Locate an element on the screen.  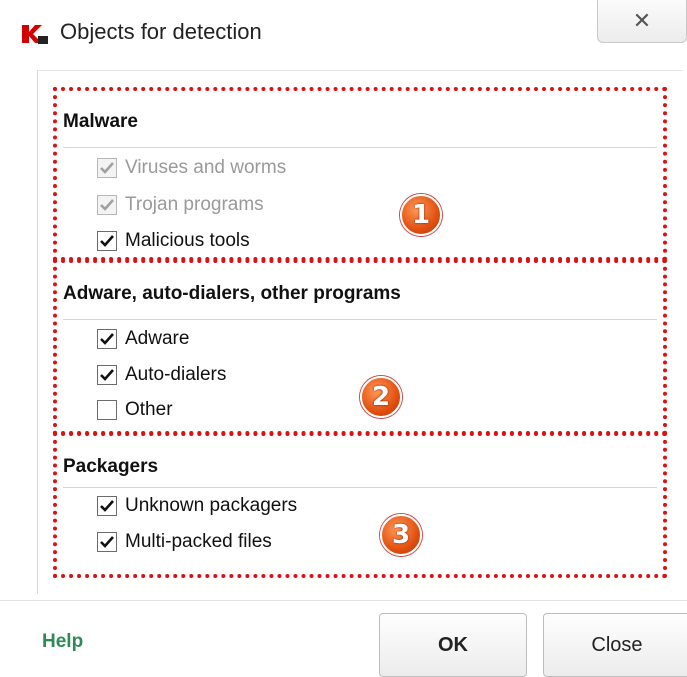
section-header: Packagers is located at coordinates (111, 466).